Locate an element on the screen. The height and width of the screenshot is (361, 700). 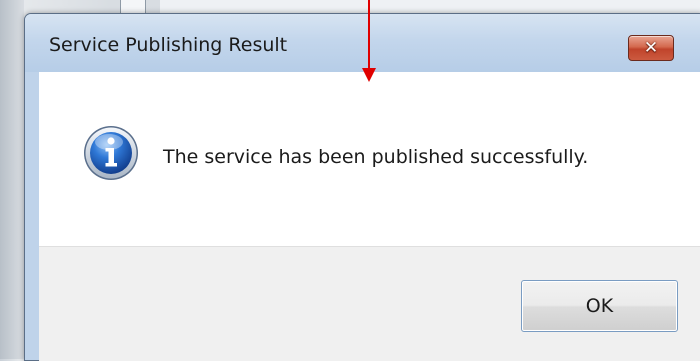
desktop-background-edge is located at coordinates (12, 179).